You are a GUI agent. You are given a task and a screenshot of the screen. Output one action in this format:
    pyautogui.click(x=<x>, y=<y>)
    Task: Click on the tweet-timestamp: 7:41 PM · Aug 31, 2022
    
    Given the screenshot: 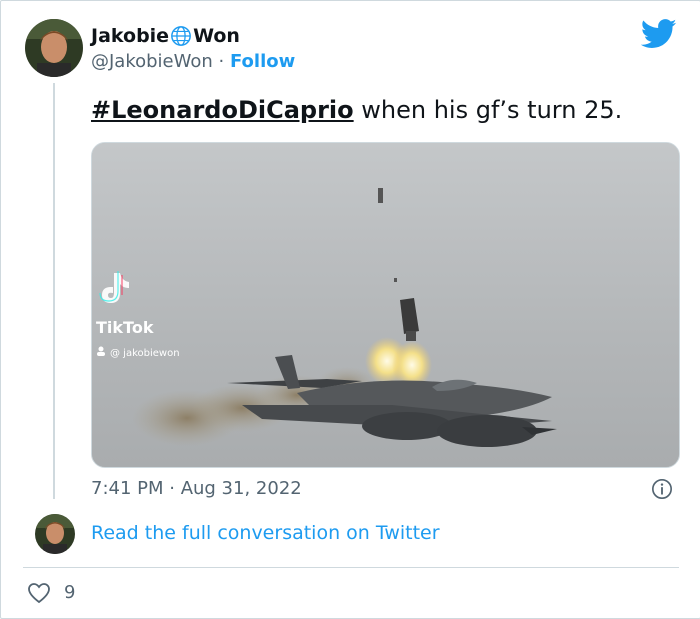 What is the action you would take?
    pyautogui.click(x=196, y=488)
    